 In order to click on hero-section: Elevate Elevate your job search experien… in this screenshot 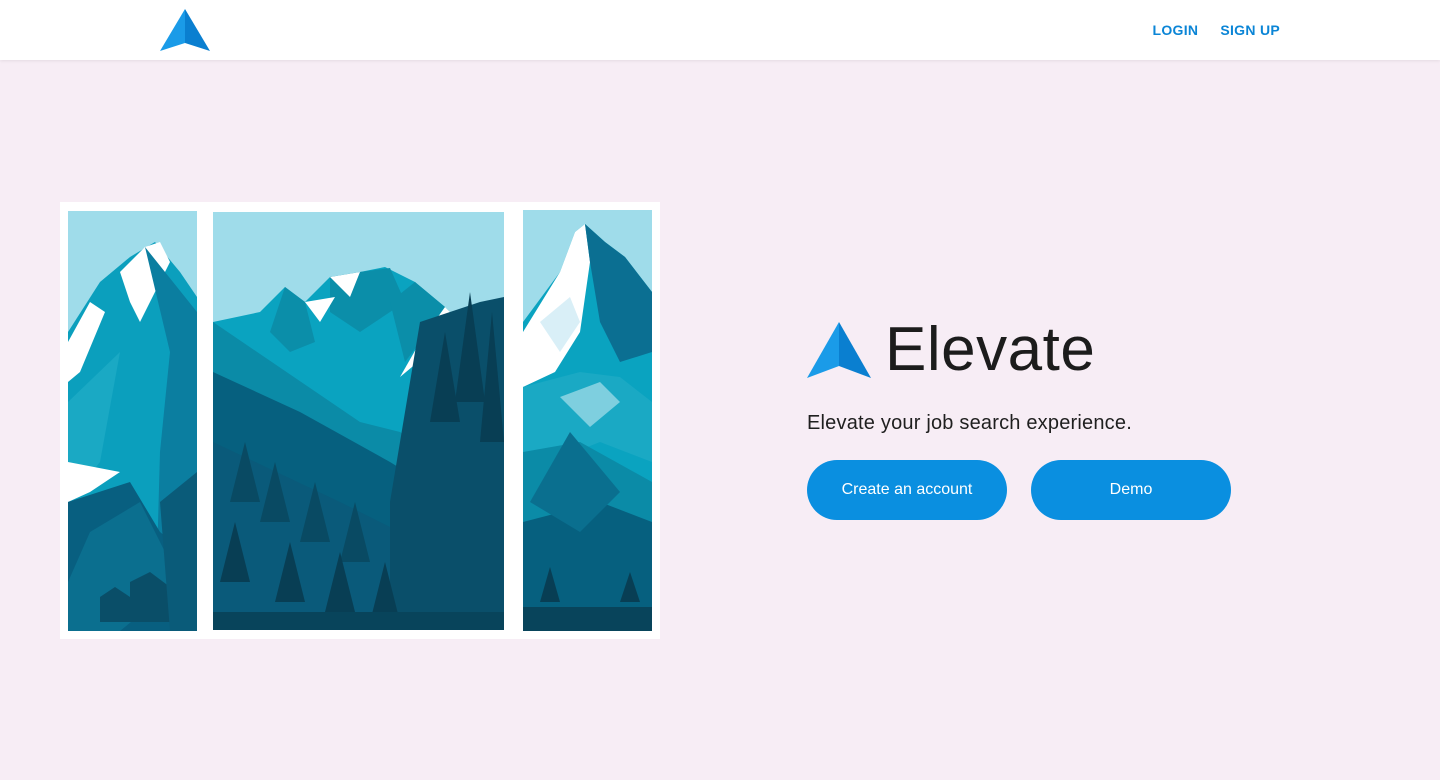, I will do `click(1067, 417)`.